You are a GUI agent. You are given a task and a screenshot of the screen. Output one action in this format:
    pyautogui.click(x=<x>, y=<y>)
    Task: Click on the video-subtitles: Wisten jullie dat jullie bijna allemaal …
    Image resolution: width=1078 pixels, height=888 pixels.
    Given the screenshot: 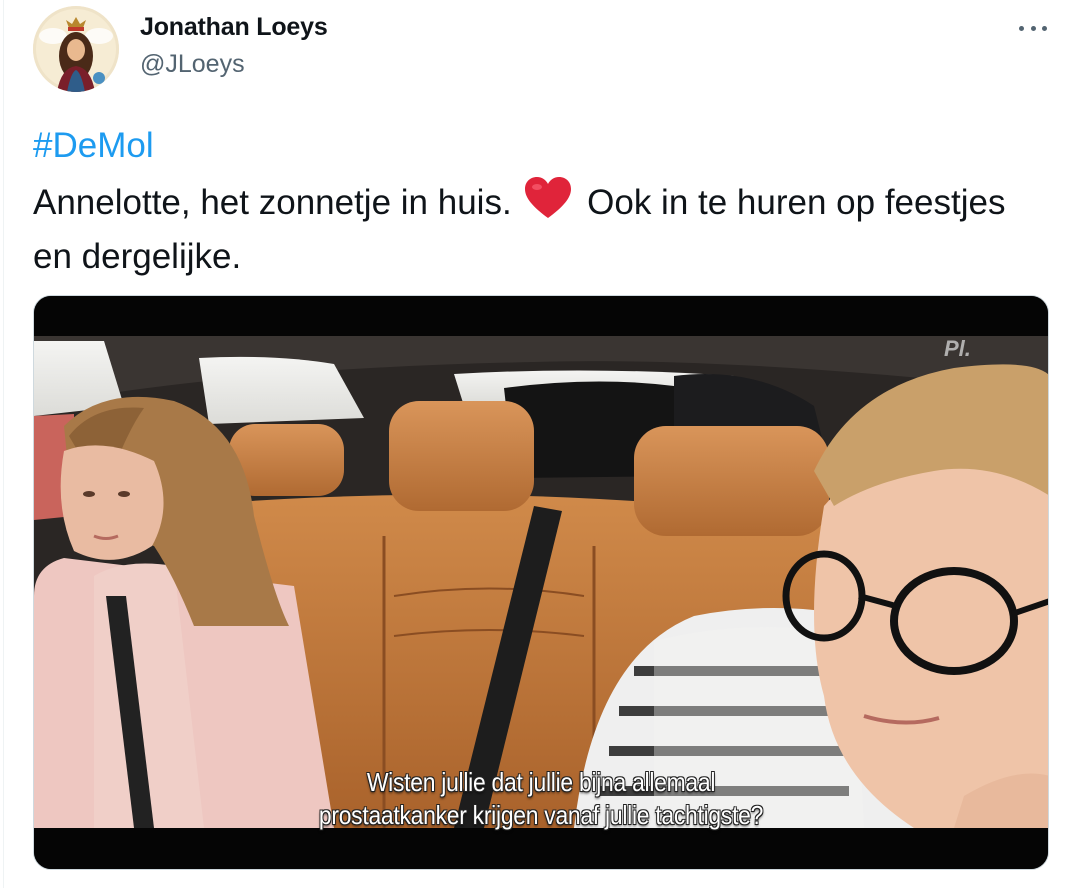 What is the action you would take?
    pyautogui.click(x=541, y=799)
    